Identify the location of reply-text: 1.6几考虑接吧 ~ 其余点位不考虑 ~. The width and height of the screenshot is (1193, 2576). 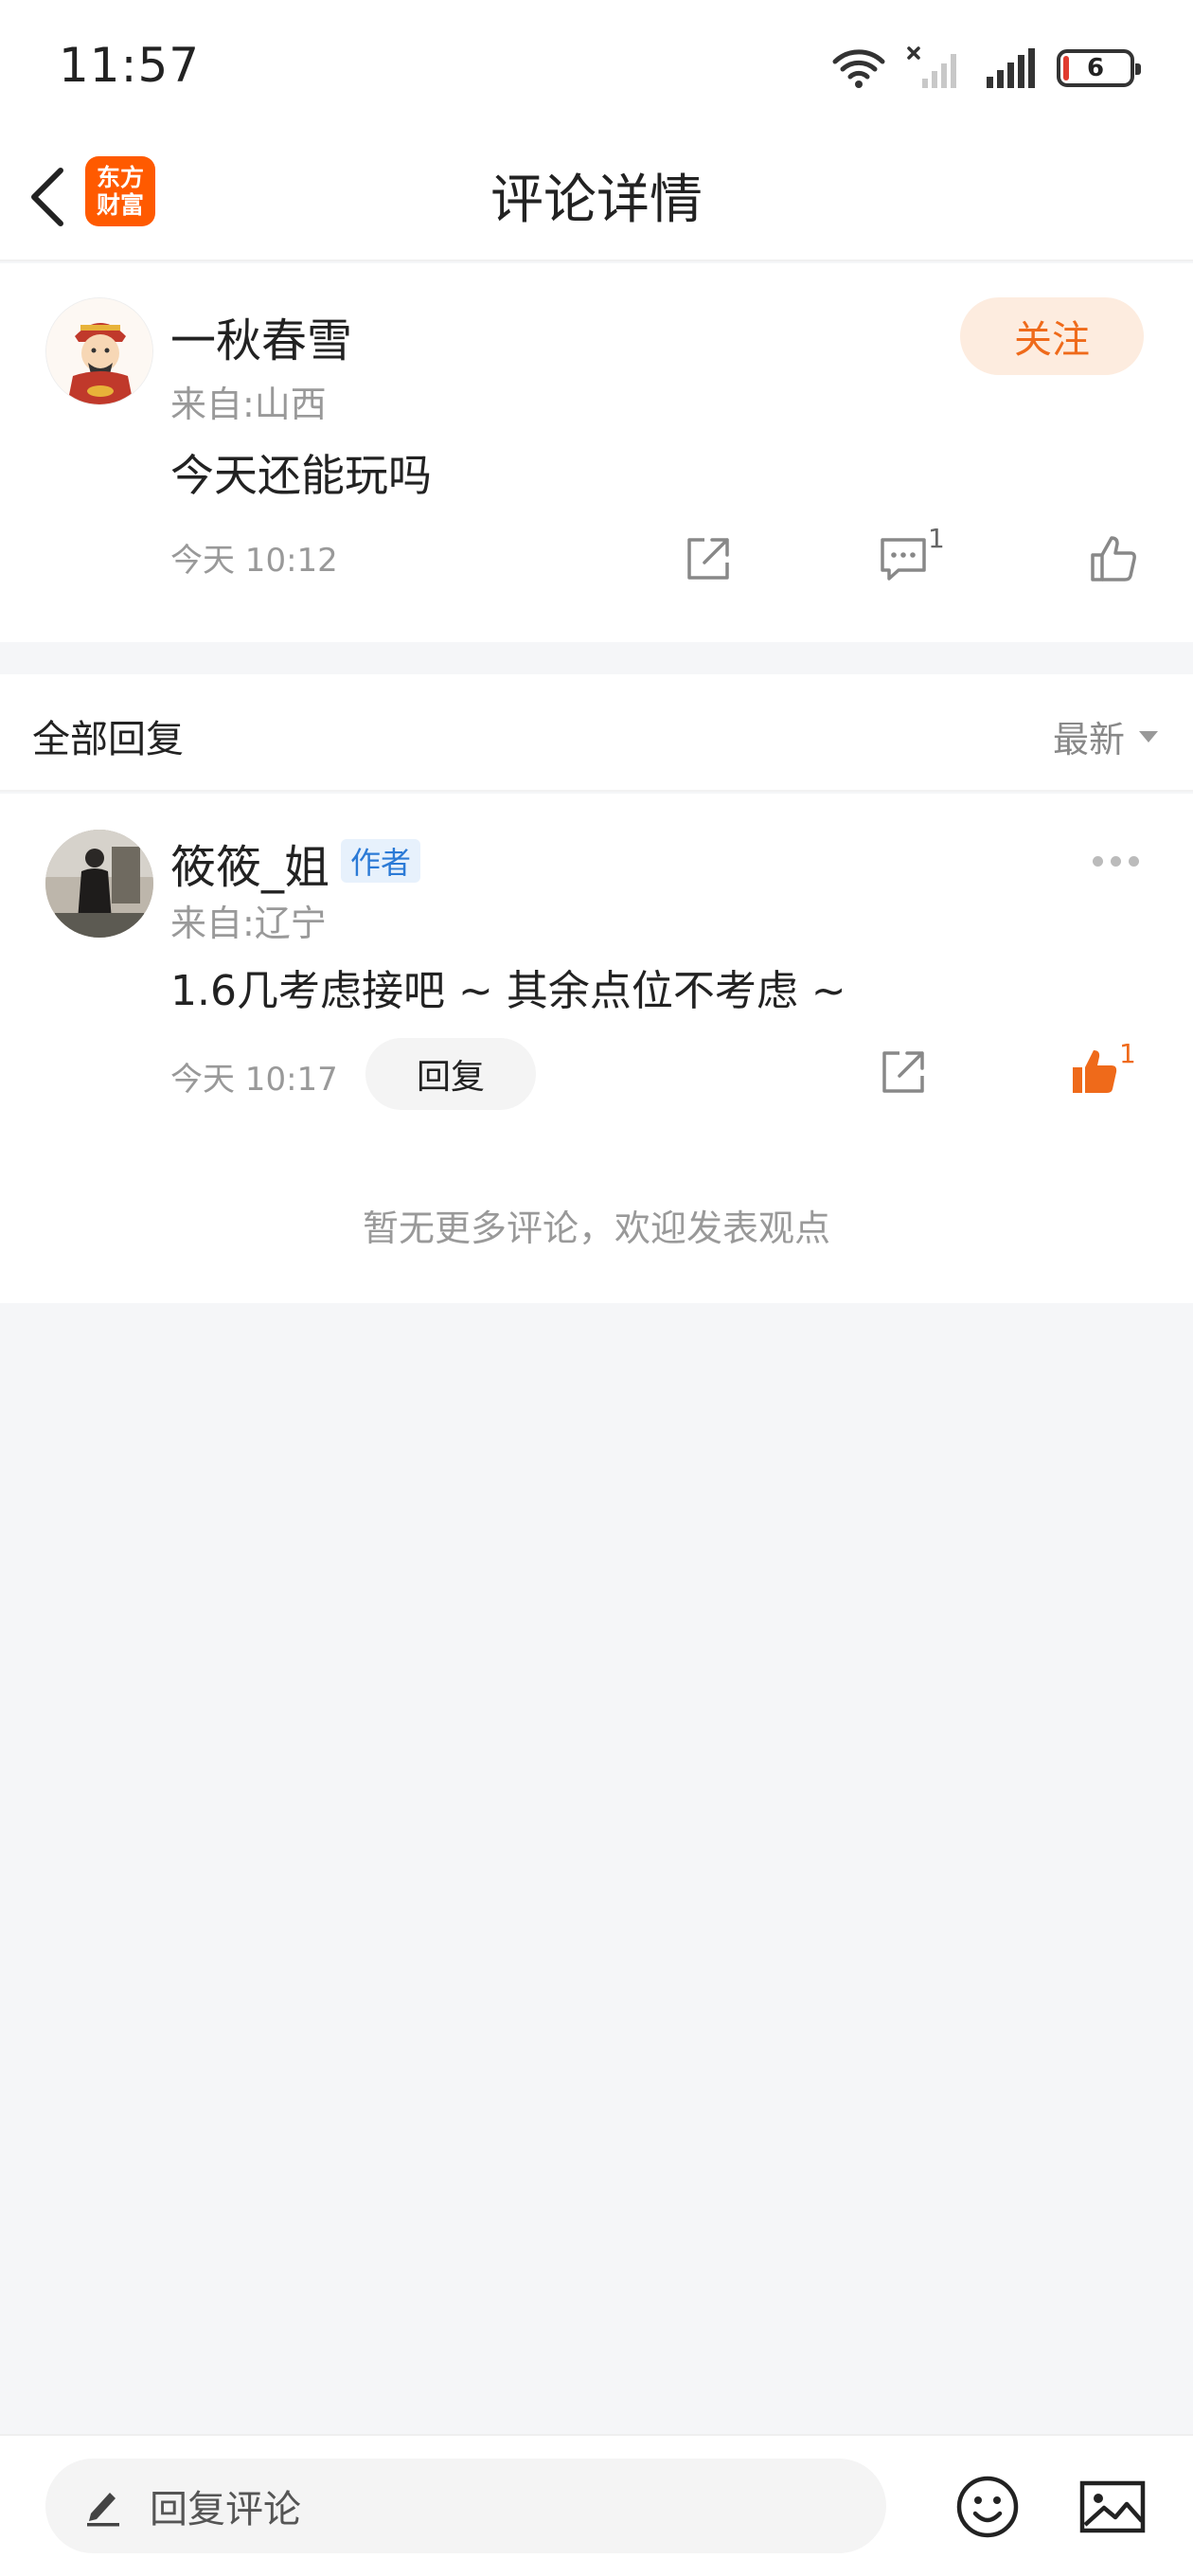
(508, 991).